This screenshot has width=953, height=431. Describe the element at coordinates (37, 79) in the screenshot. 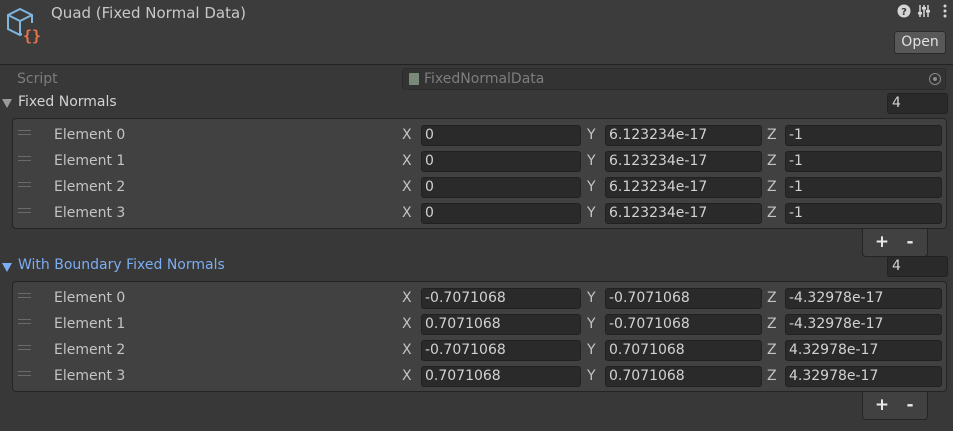

I see `script-label: Script` at that location.